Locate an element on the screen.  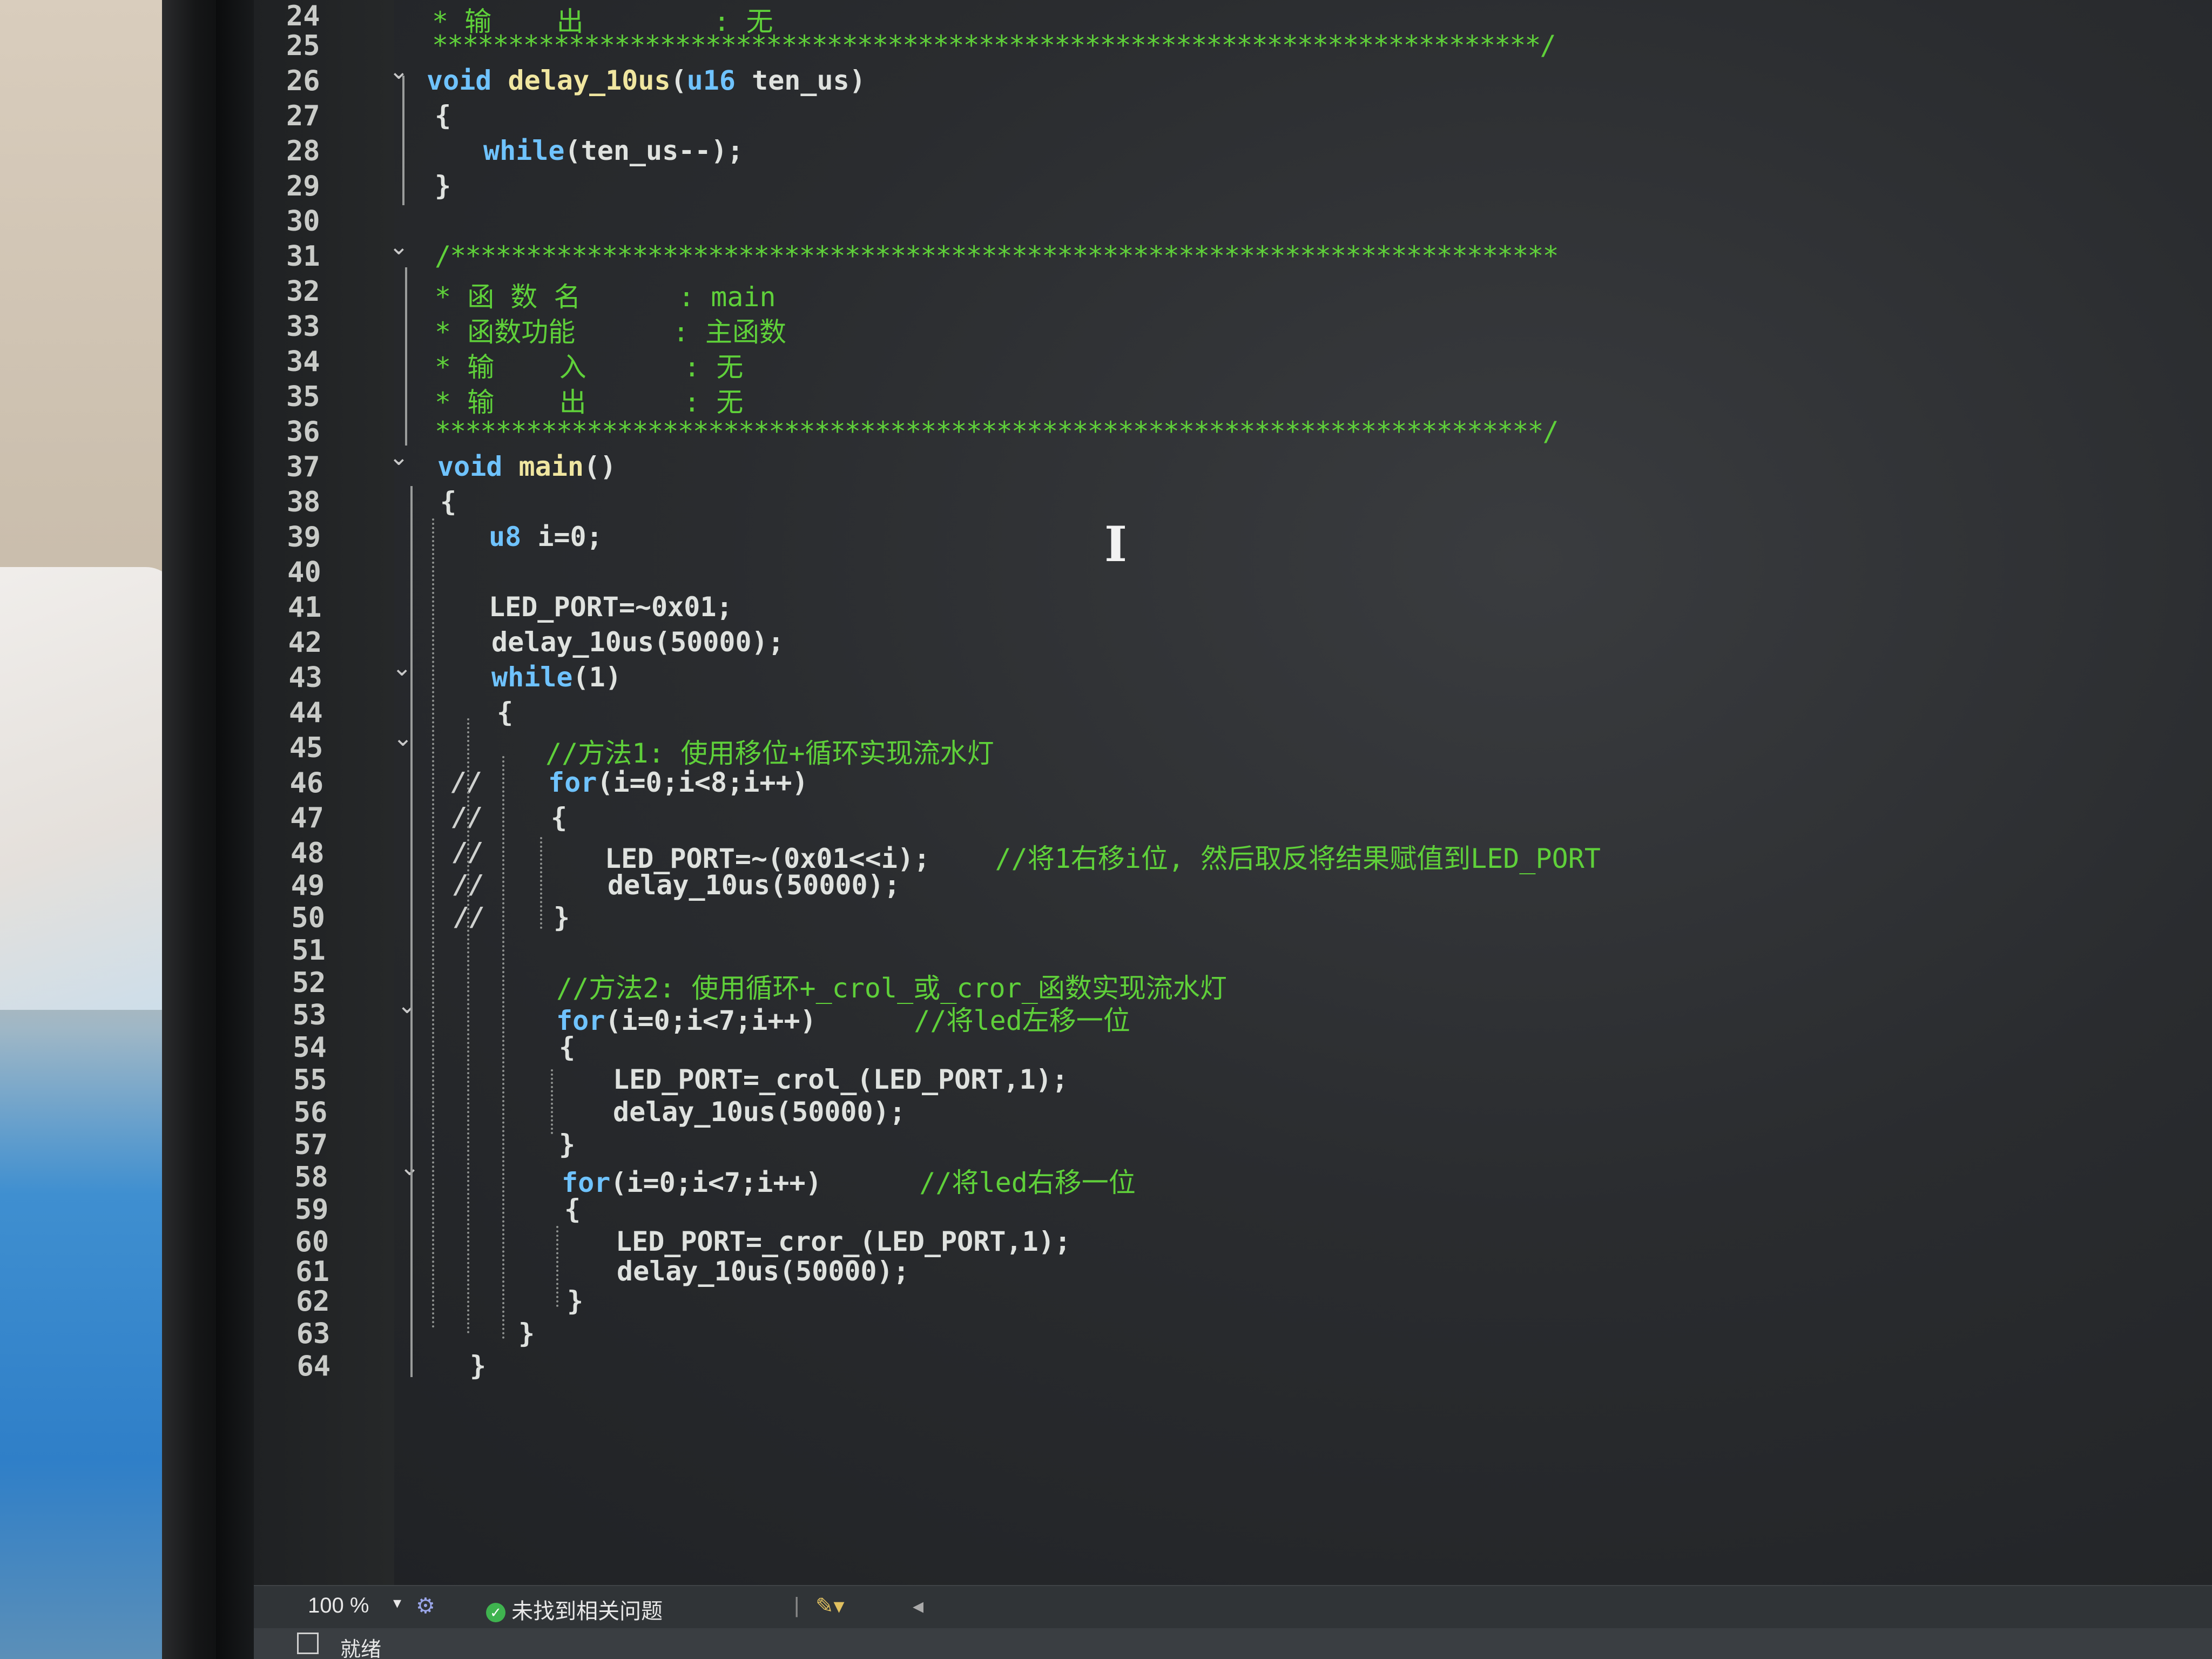
code-line: 47//{ is located at coordinates (1226, 819).